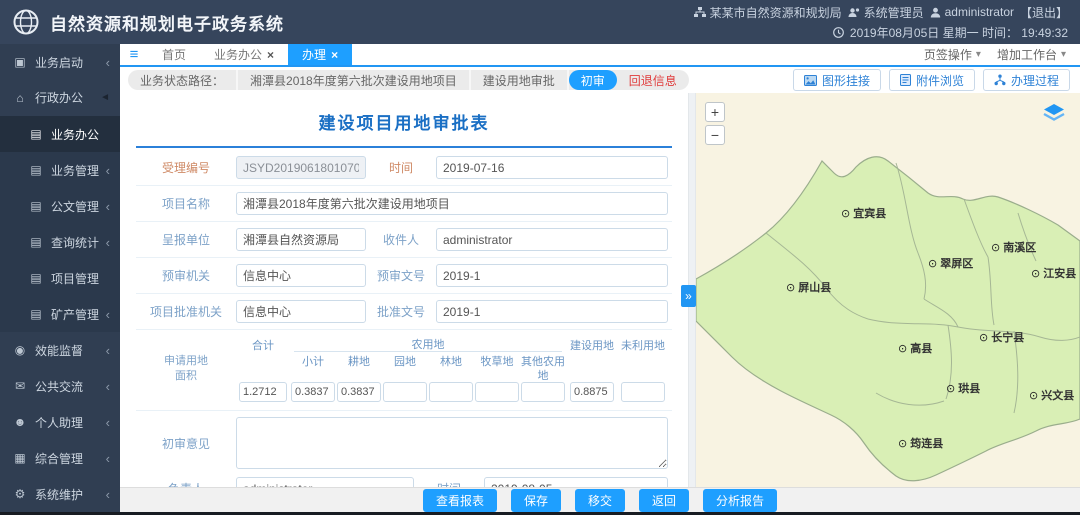 The width and height of the screenshot is (1080, 515). What do you see at coordinates (451, 392) in the screenshot?
I see `forest-field` at bounding box center [451, 392].